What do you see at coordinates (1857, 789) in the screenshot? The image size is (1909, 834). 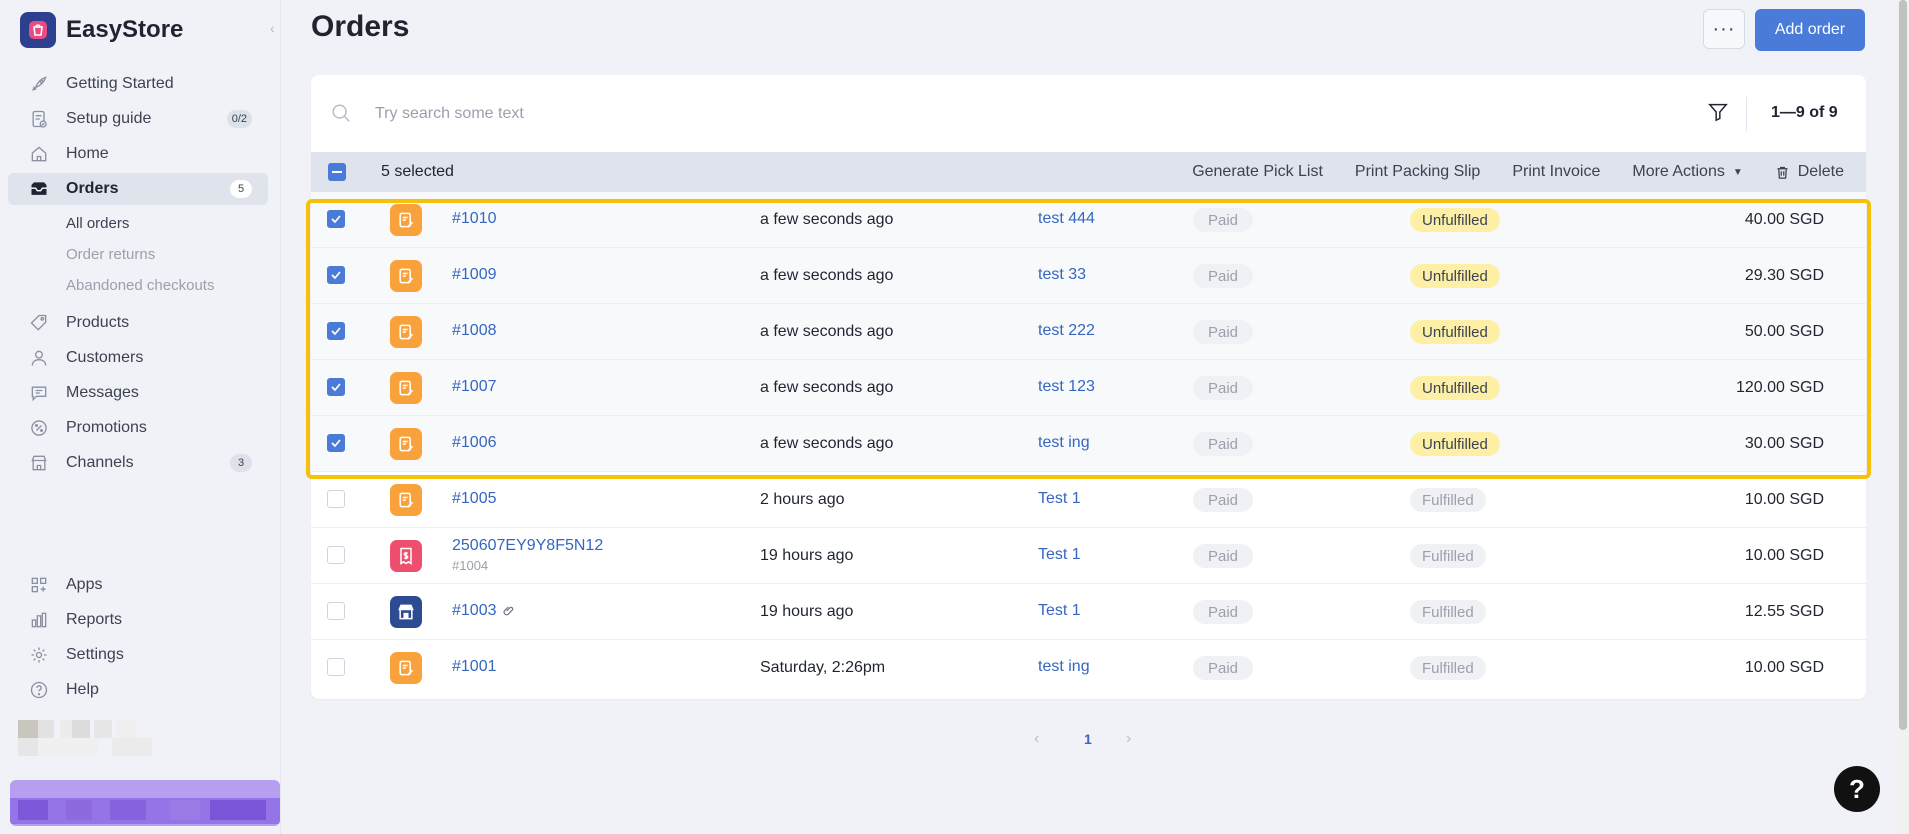 I see `help-button: ?` at bounding box center [1857, 789].